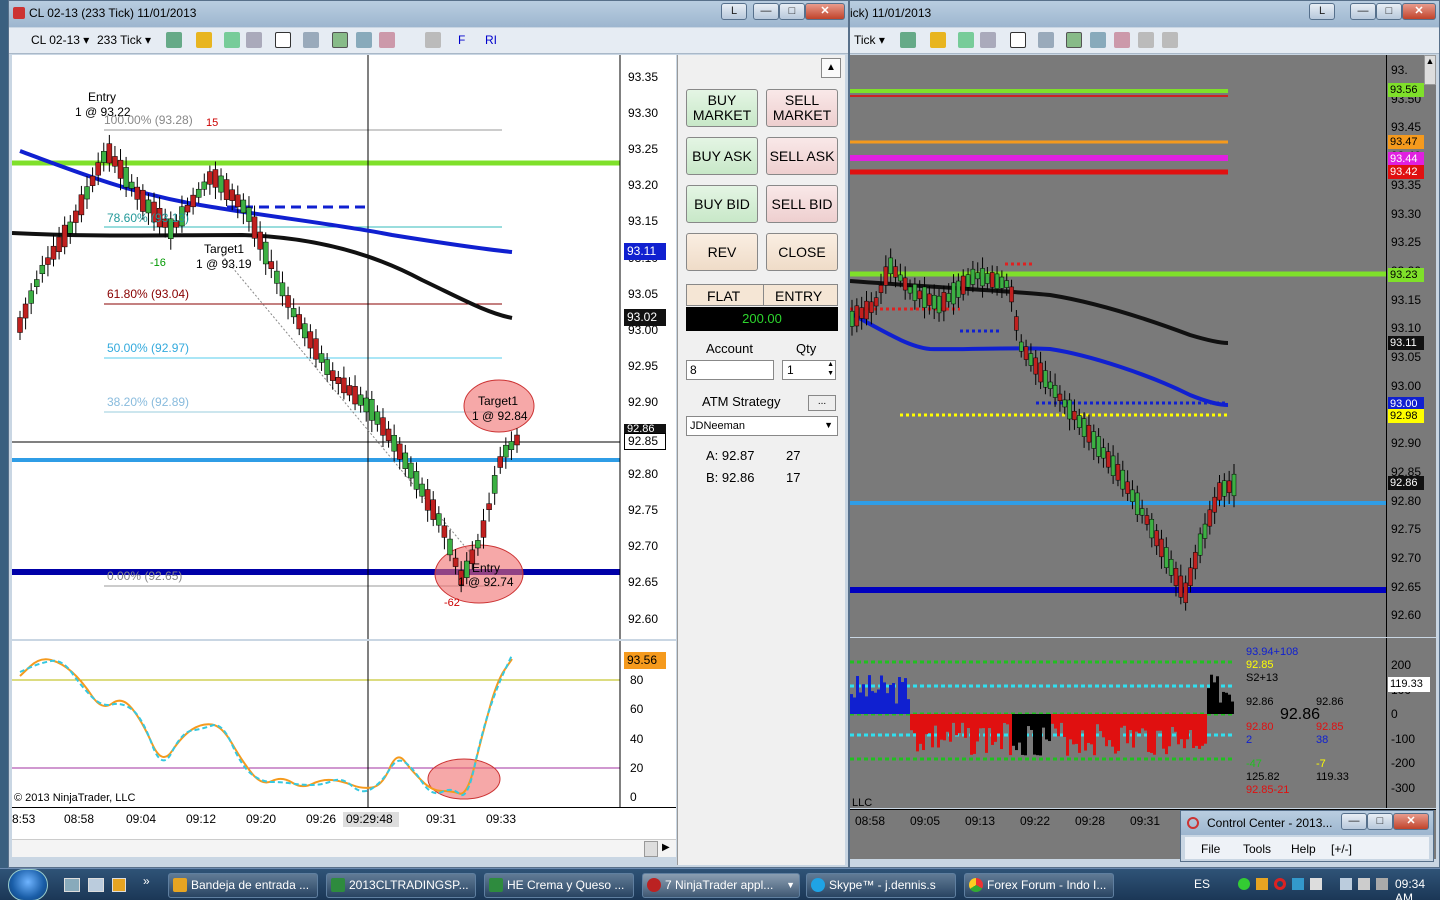 The height and width of the screenshot is (900, 1440). What do you see at coordinates (146, 881) in the screenshot?
I see `overflow-chevron-icon: »` at bounding box center [146, 881].